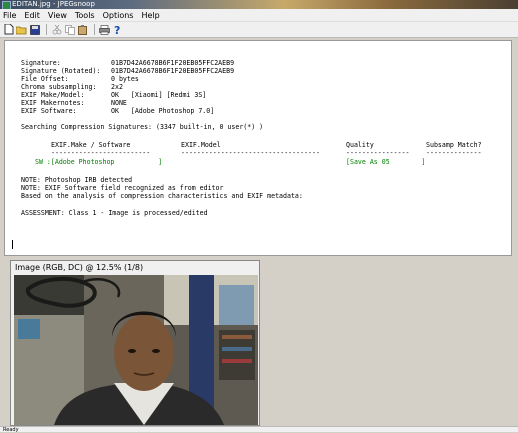 Image resolution: width=518 pixels, height=433 pixels. I want to click on dash-quality: ----------------, so click(378, 153).